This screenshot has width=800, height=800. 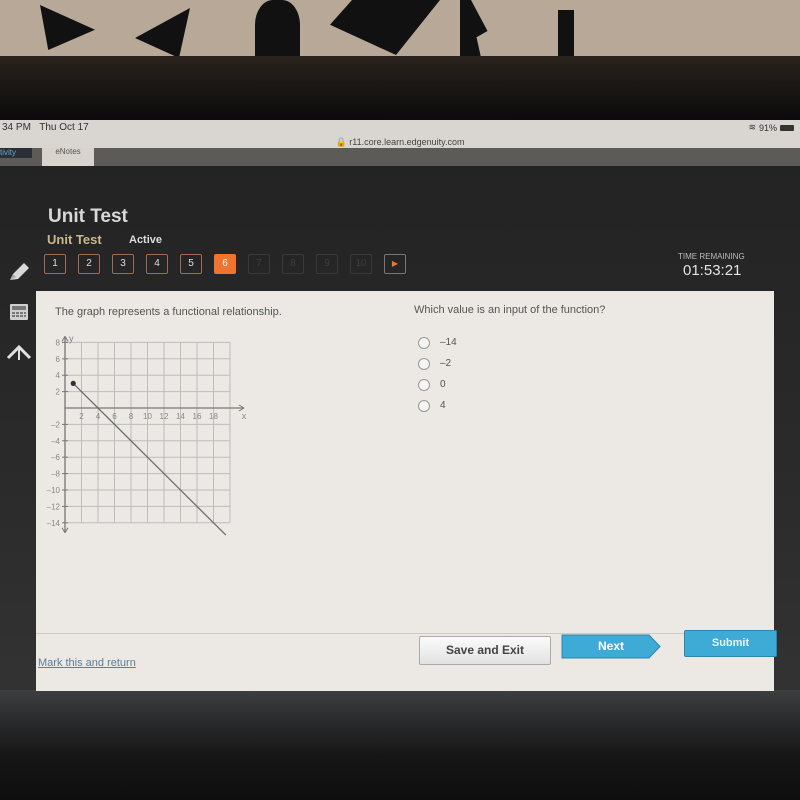 I want to click on question-nav-5: 5, so click(x=191, y=264).